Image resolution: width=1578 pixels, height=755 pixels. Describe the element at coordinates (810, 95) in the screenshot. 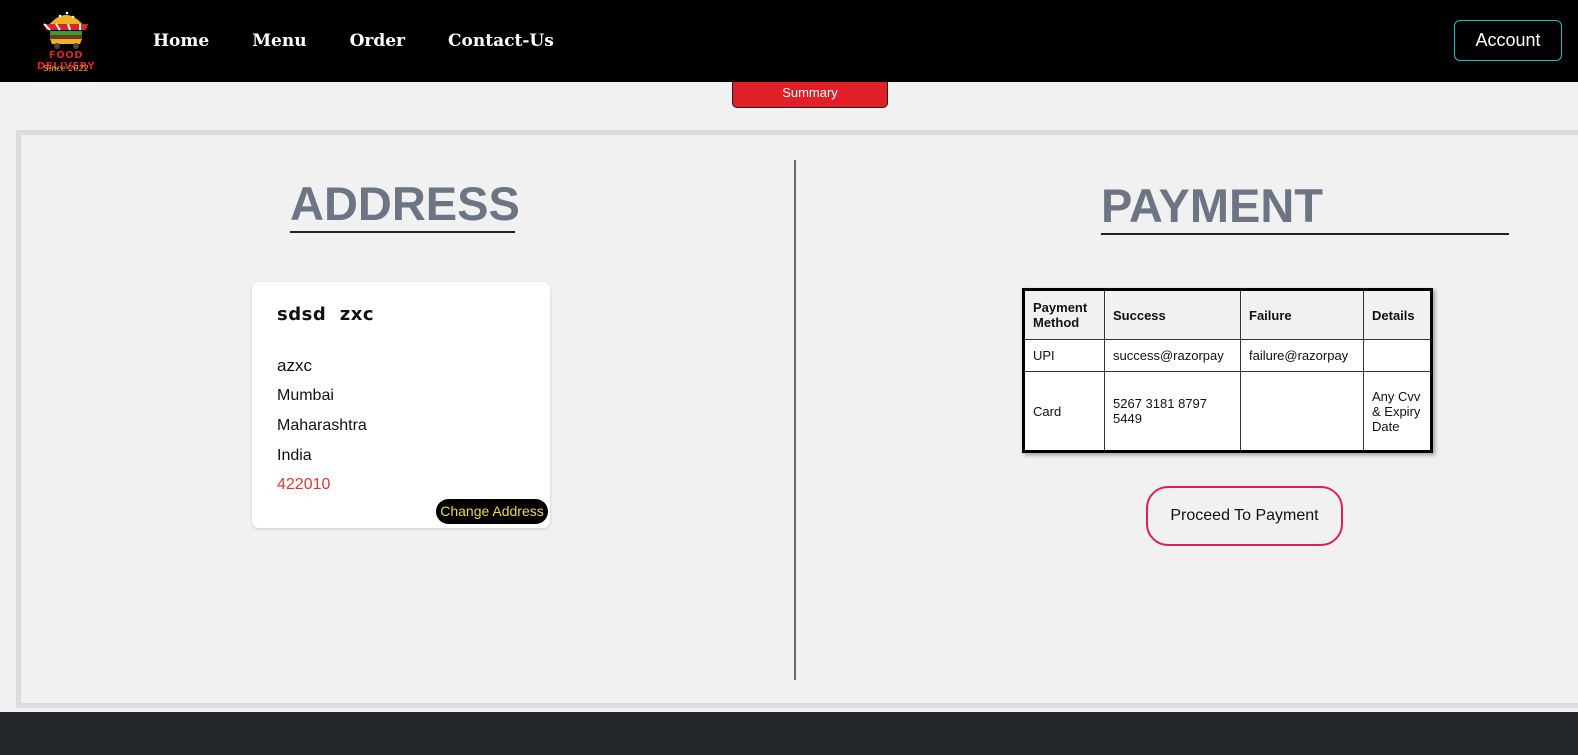

I see `summary-tab: Summary` at that location.